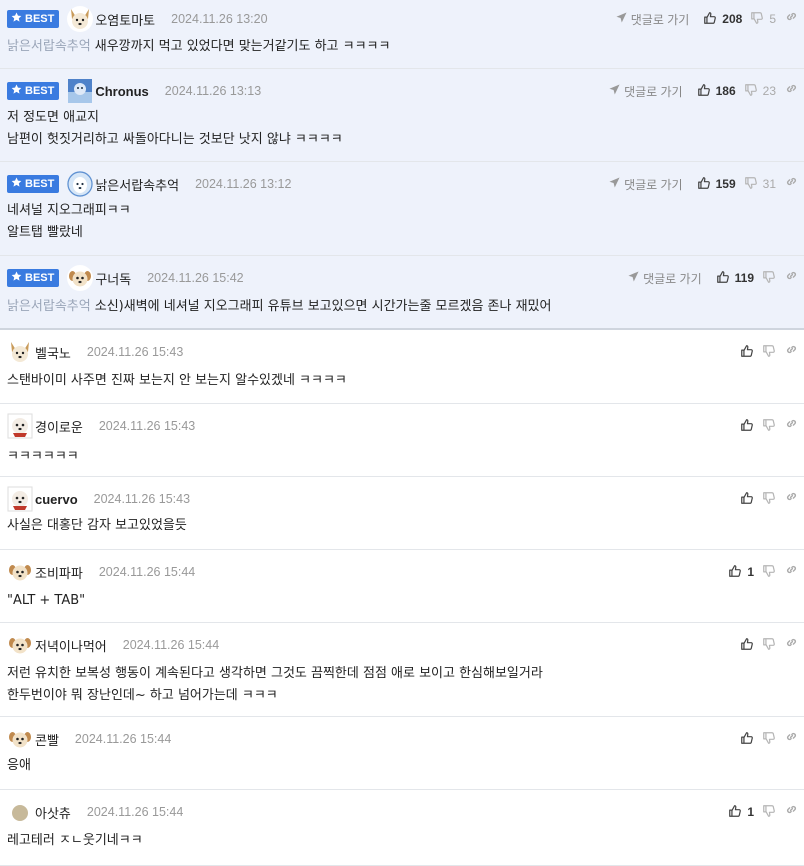 The image size is (804, 866). I want to click on nickname: 콘빨, so click(47, 739).